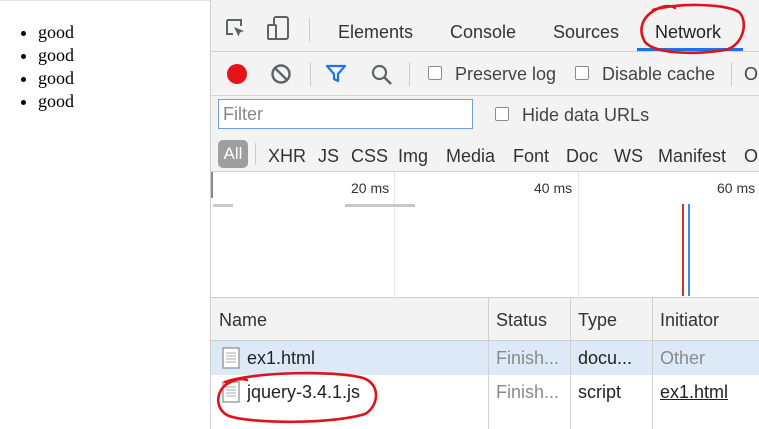 This screenshot has width=759, height=429. I want to click on request-initiator-link: ex1.html, so click(694, 392).